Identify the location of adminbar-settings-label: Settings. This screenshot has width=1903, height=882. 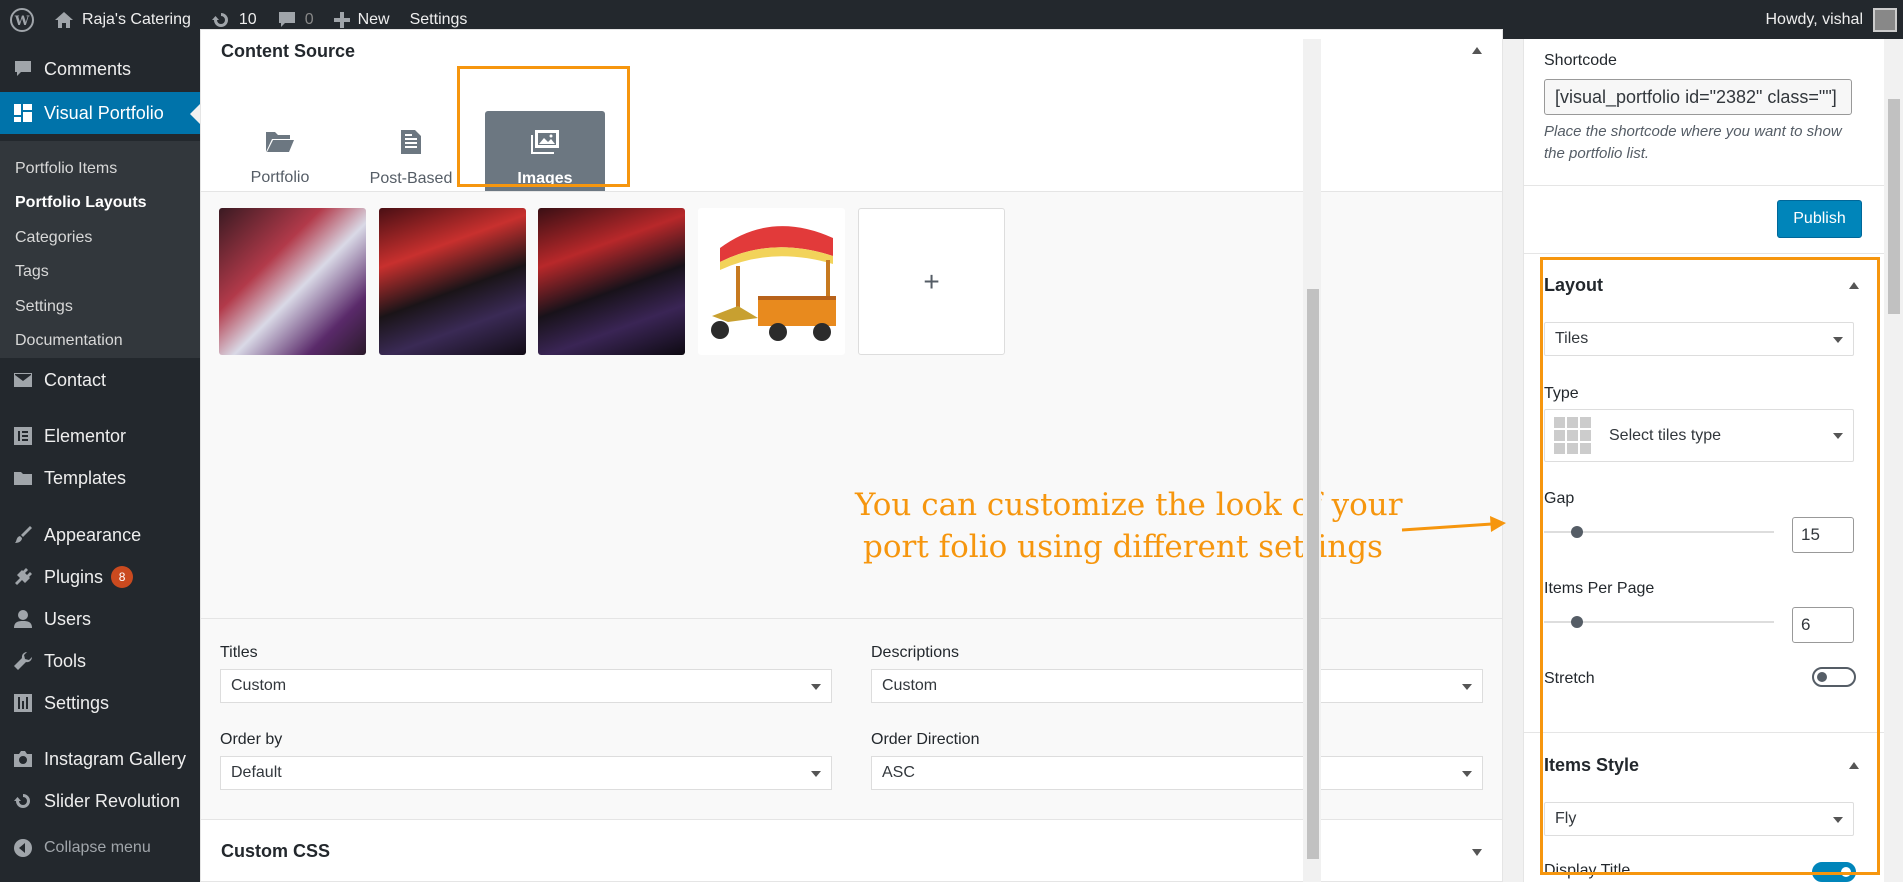
(438, 19).